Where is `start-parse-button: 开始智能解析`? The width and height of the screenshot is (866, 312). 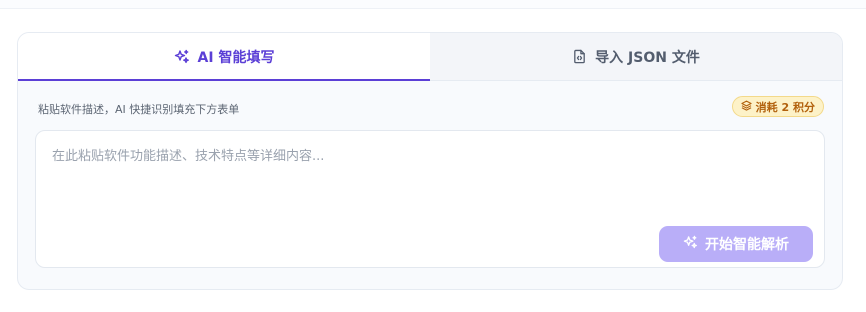 start-parse-button: 开始智能解析 is located at coordinates (736, 244).